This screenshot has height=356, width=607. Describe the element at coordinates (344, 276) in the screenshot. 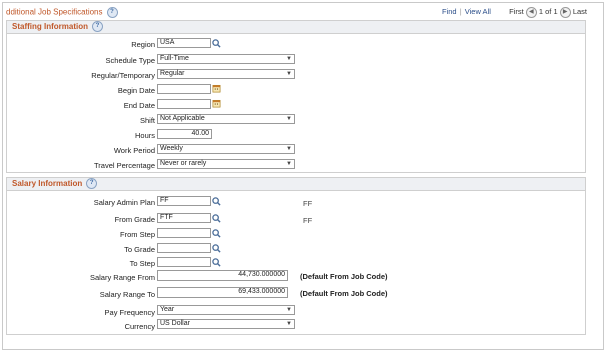

I see `salary-range-from-note: (Default From Job Code)` at that location.